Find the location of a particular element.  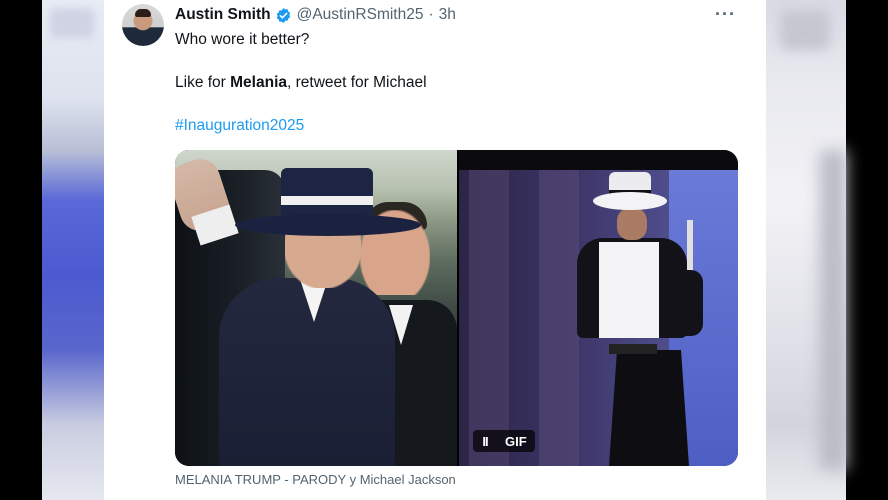

coat-shape is located at coordinates (307, 372).